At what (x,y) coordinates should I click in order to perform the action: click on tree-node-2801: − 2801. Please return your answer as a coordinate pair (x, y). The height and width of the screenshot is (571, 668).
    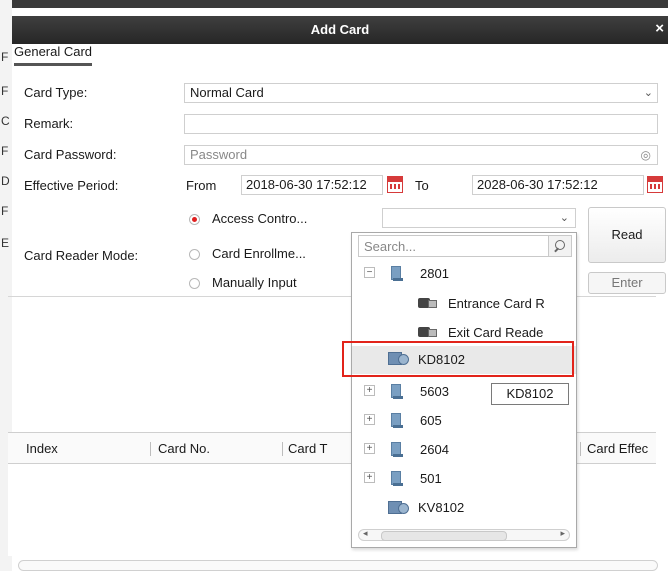
    Looking at the image, I should click on (464, 274).